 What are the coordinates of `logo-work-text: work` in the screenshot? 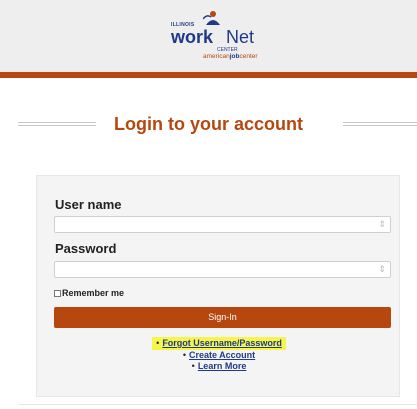 It's located at (192, 37).